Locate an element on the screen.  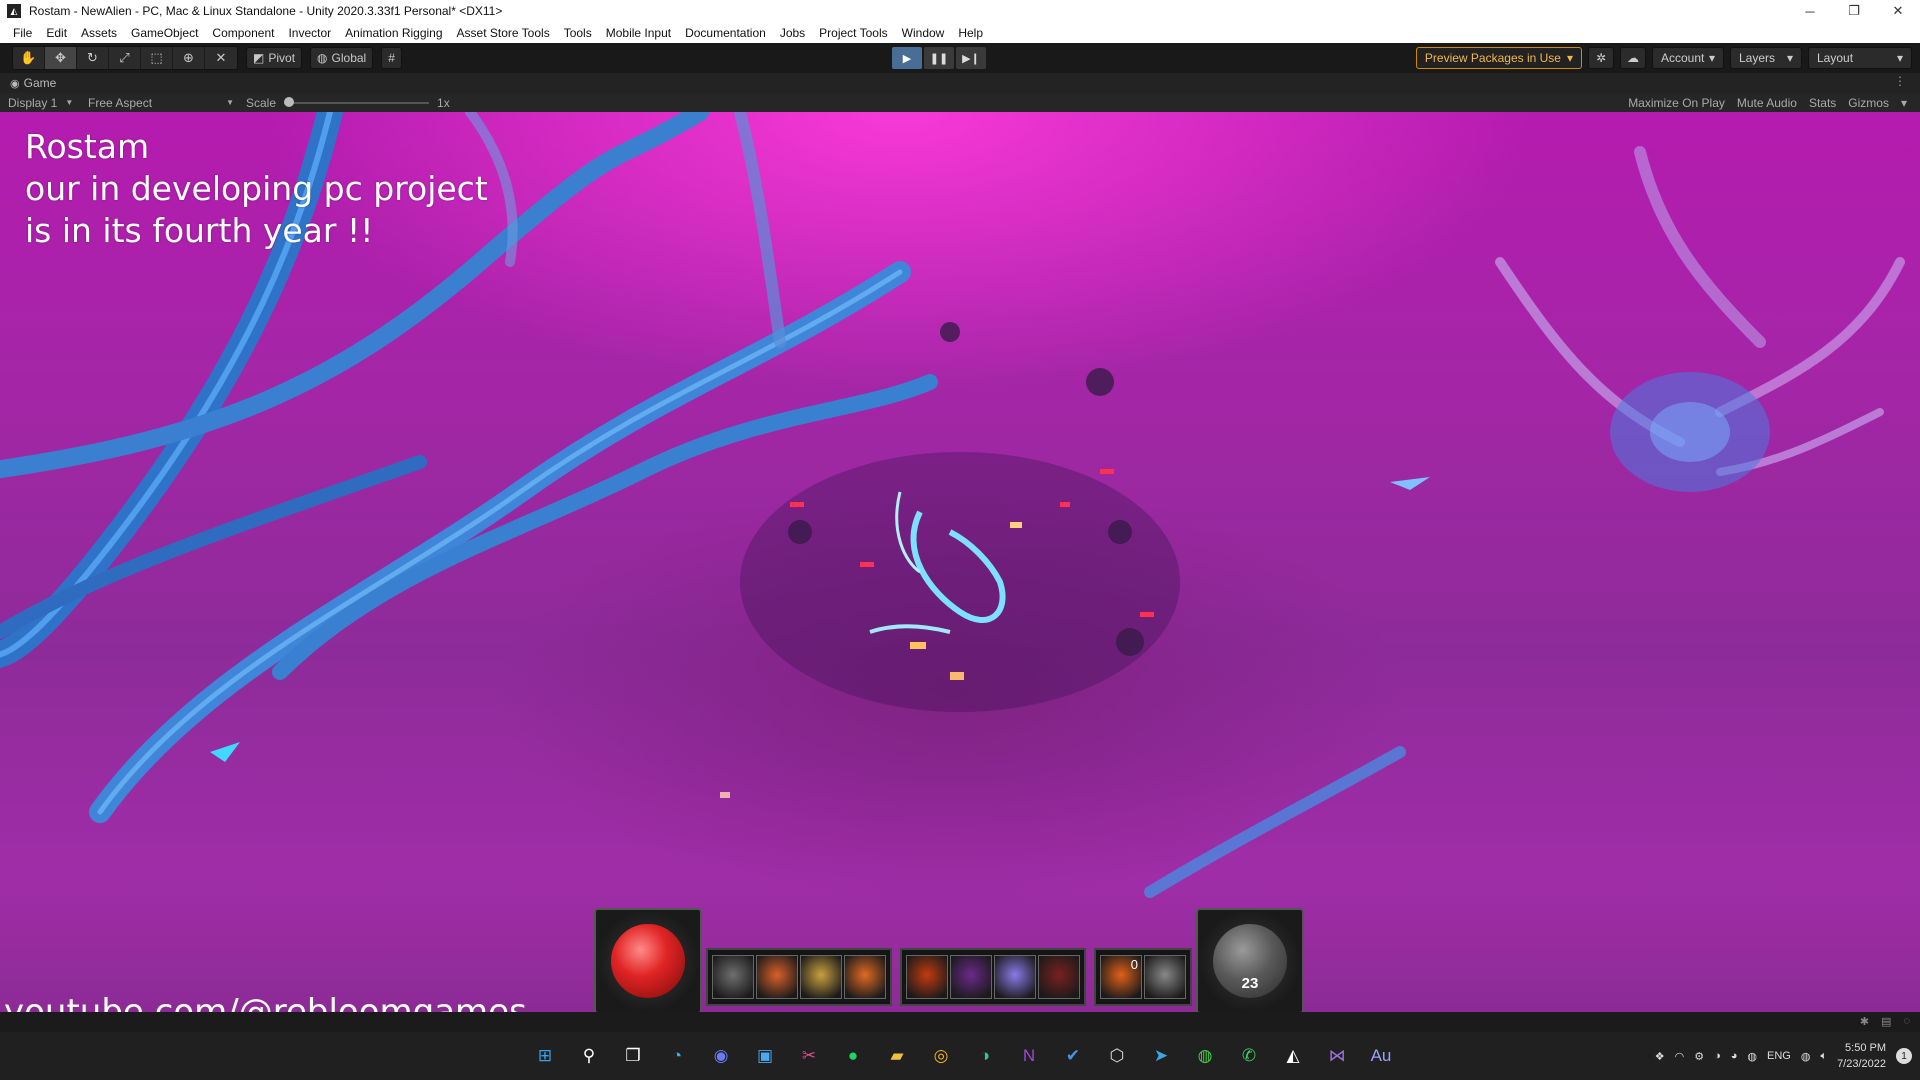
menu-edit: Edit is located at coordinates (56, 33).